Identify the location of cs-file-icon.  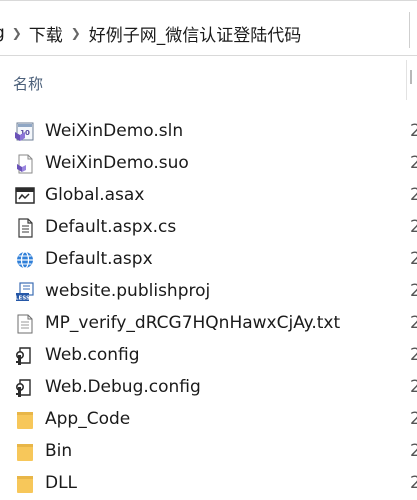
(25, 228).